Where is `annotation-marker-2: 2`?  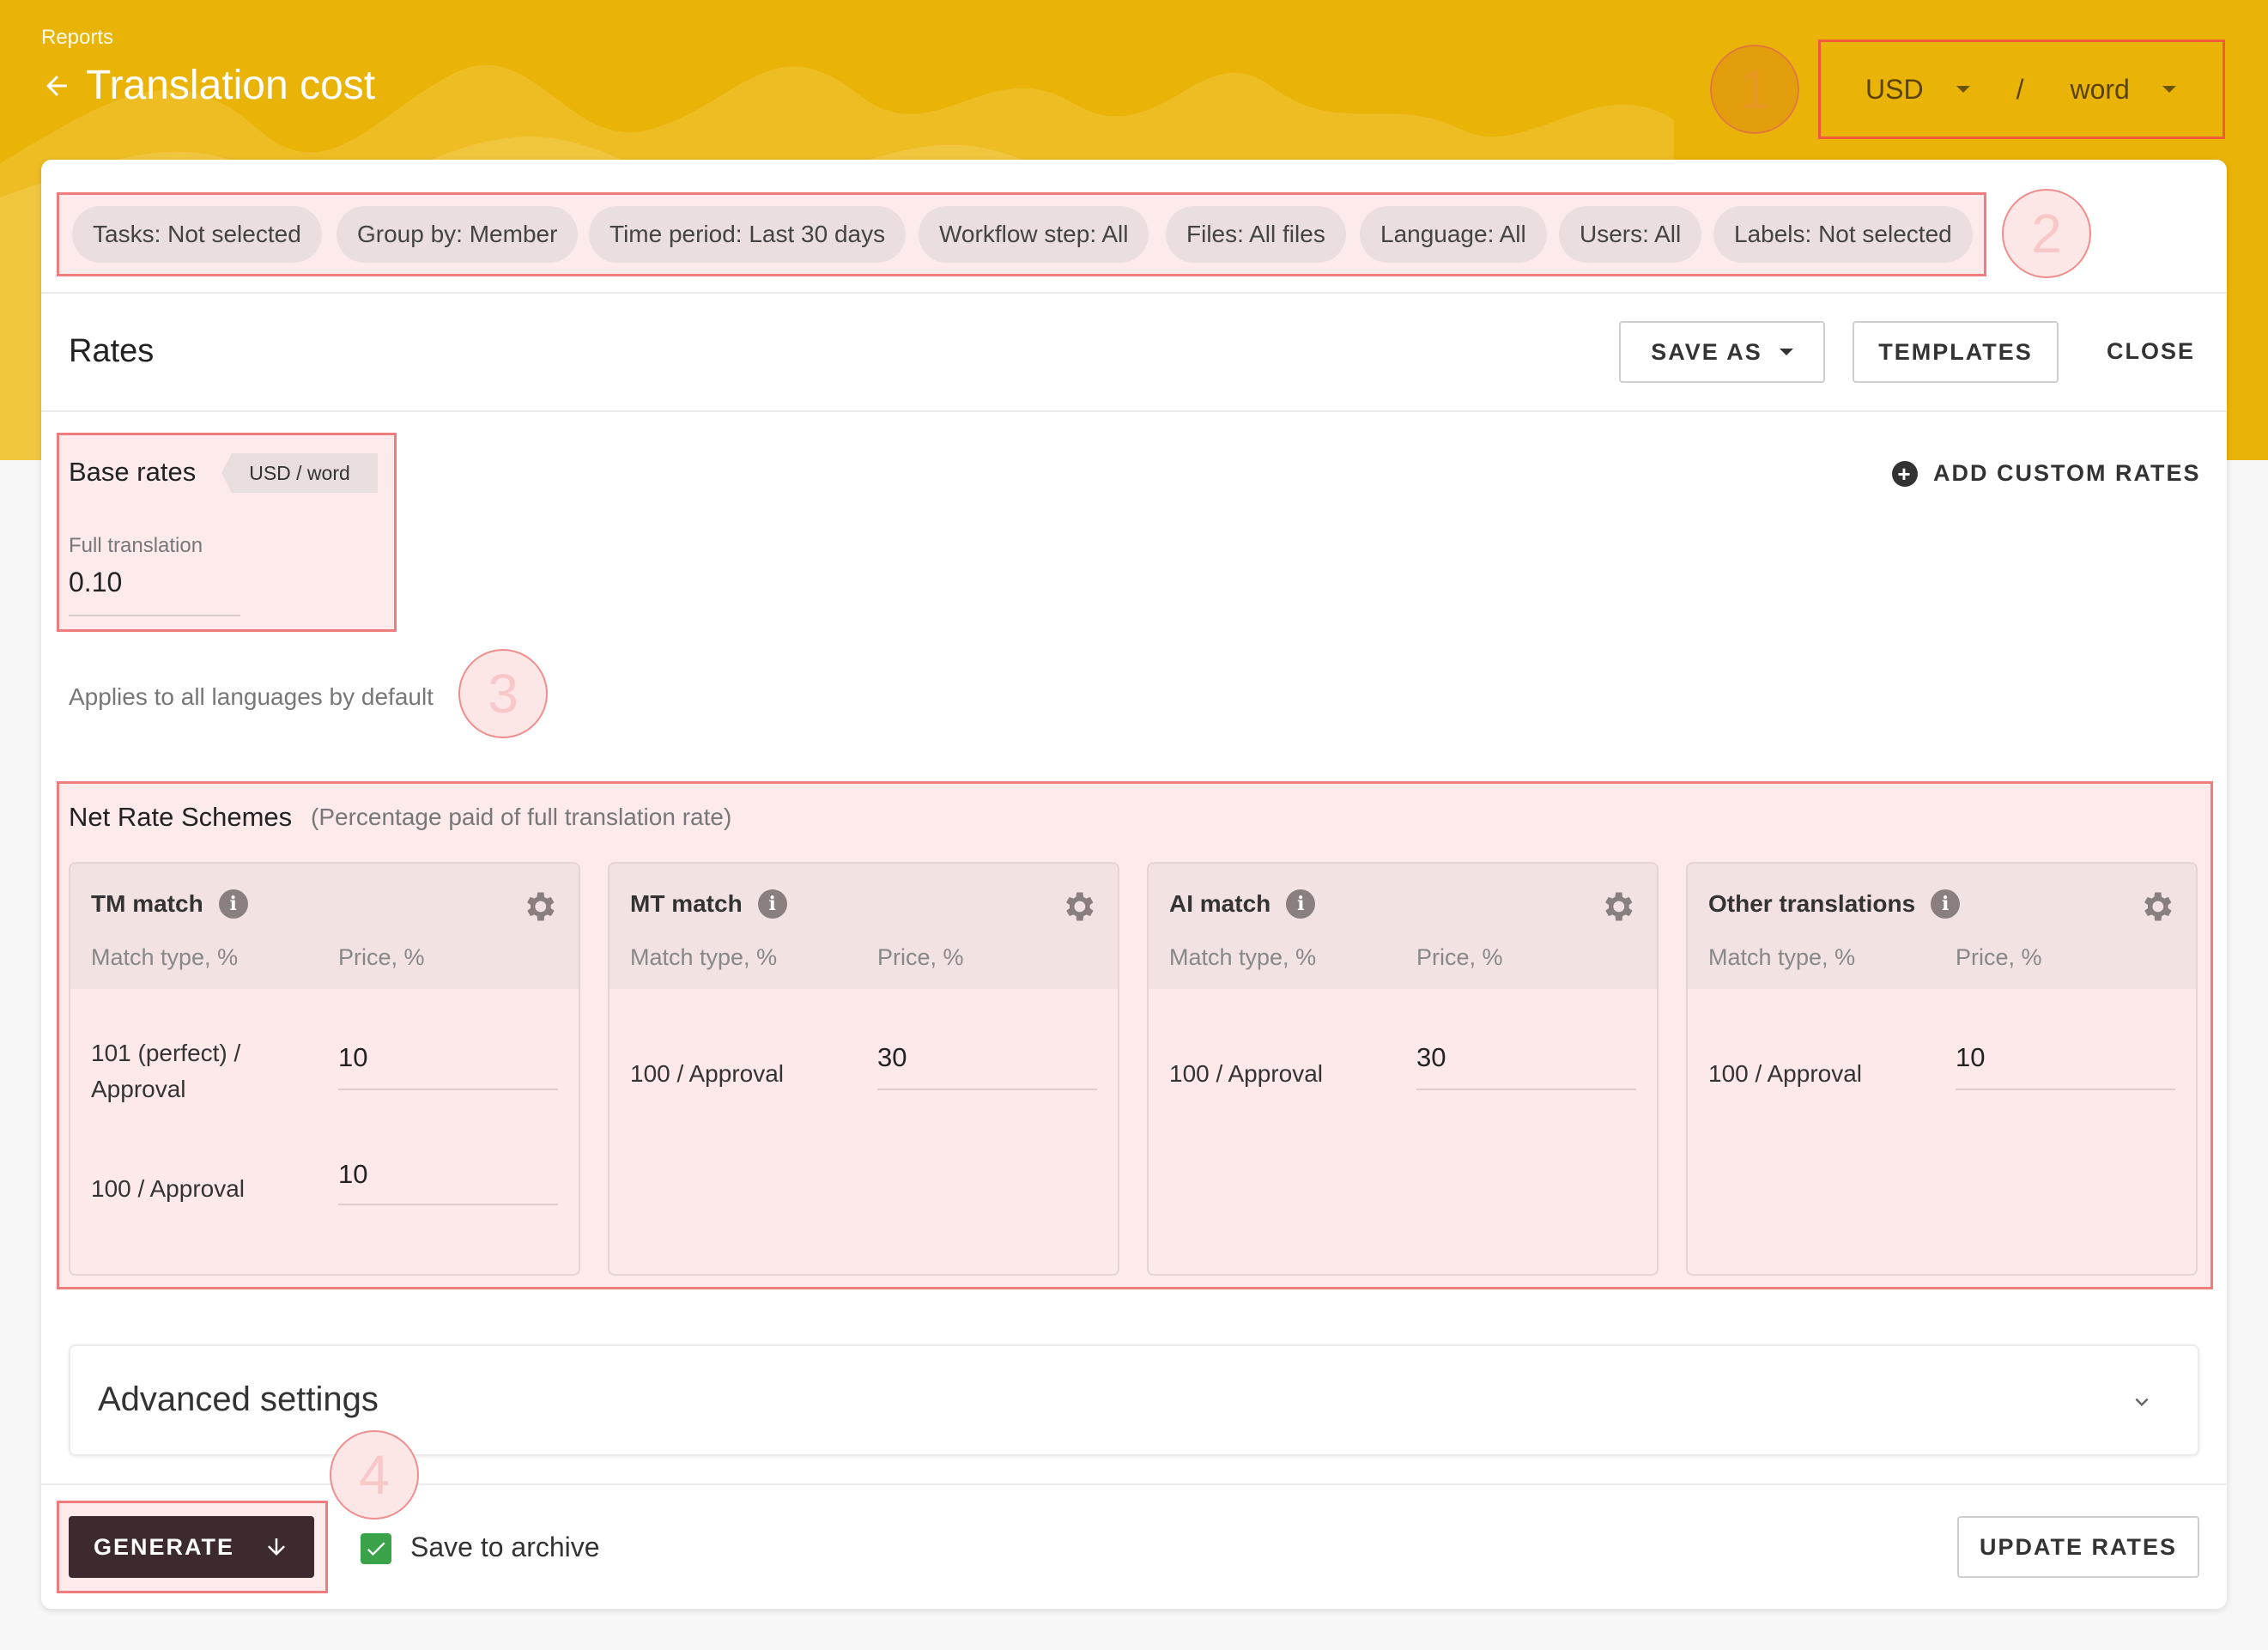
annotation-marker-2: 2 is located at coordinates (2046, 233).